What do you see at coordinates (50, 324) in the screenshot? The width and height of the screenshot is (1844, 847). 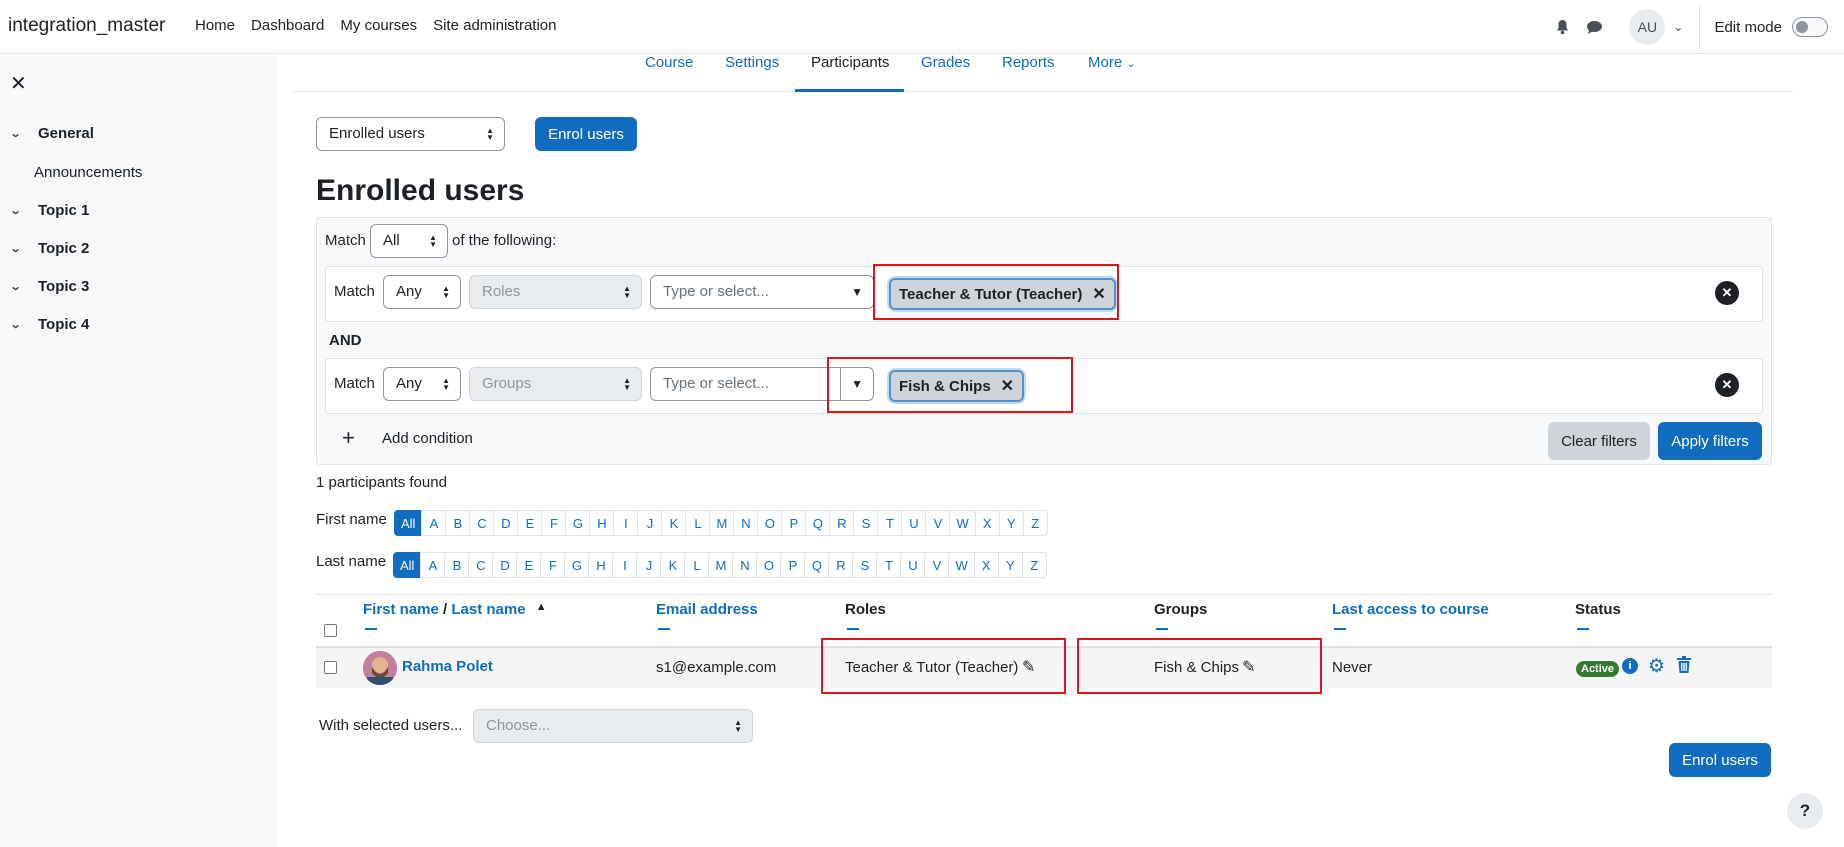 I see `drawer-section-topic-4: ⌄ Topic 4` at bounding box center [50, 324].